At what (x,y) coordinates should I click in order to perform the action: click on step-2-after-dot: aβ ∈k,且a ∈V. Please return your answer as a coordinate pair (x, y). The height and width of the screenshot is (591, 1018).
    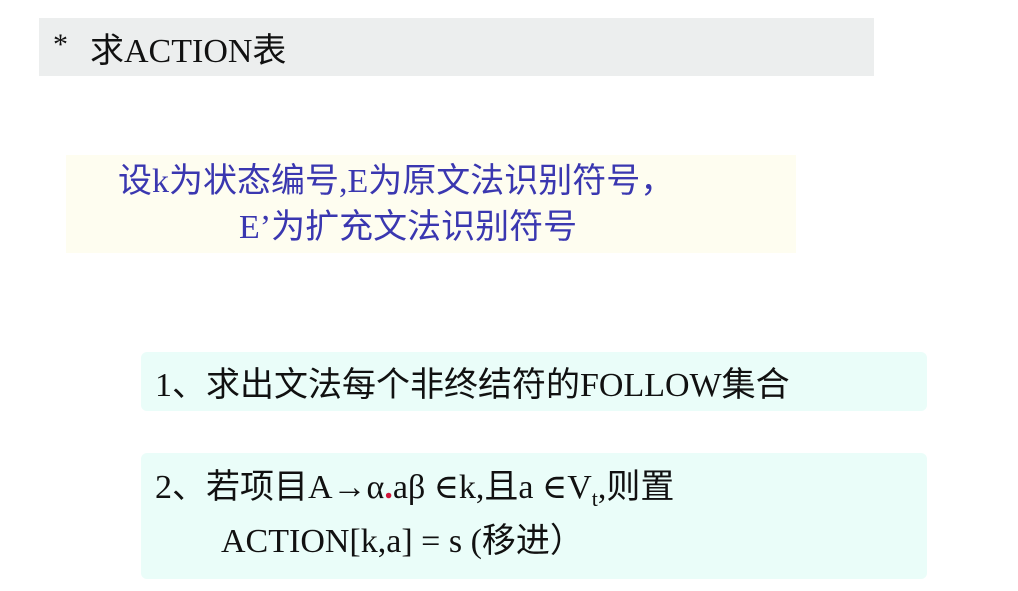
    Looking at the image, I should click on (492, 487).